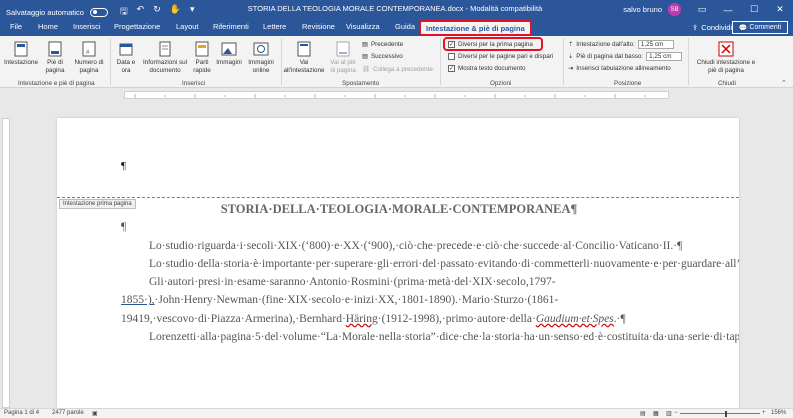 The image size is (793, 418). I want to click on customize-toolbar-icon: ▾, so click(192, 12).